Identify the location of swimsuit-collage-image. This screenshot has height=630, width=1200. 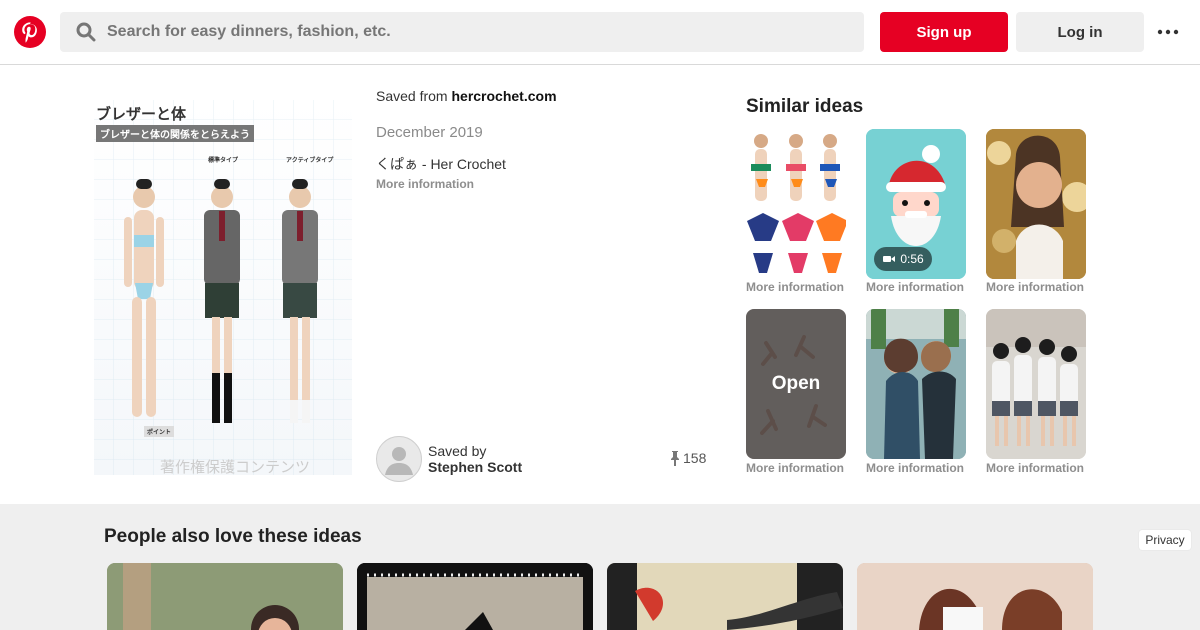
(796, 203).